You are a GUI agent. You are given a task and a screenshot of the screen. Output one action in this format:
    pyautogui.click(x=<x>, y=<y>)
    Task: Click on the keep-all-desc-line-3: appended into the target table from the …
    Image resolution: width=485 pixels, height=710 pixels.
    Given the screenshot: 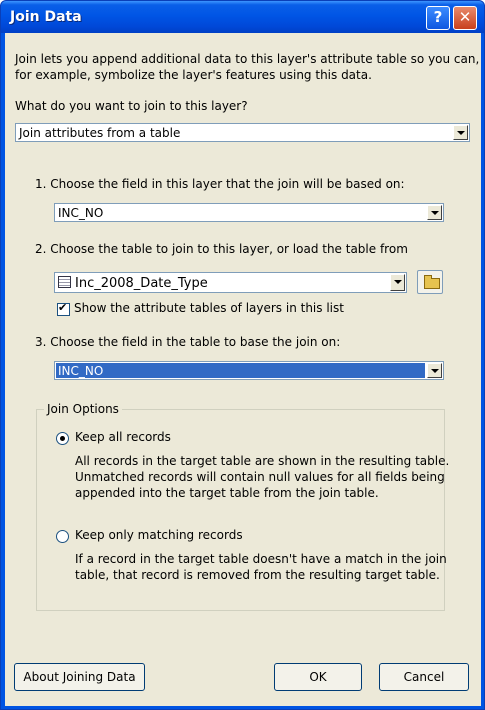 What is the action you would take?
    pyautogui.click(x=227, y=493)
    